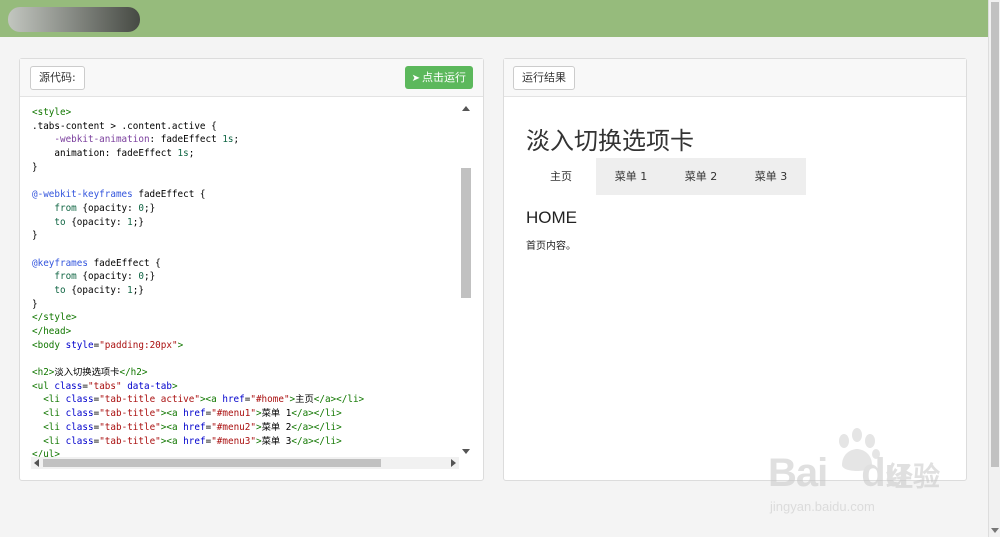 The height and width of the screenshot is (537, 1000). What do you see at coordinates (561, 176) in the screenshot?
I see `result-tab: 主页` at bounding box center [561, 176].